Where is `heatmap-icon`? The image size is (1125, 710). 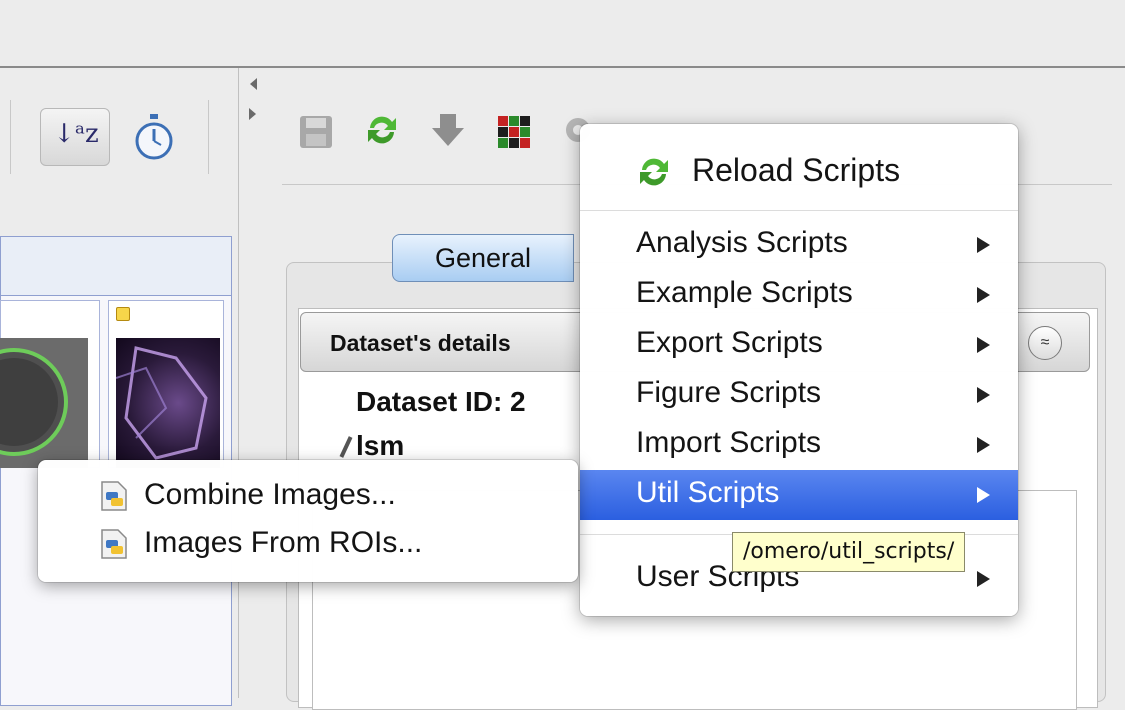 heatmap-icon is located at coordinates (514, 132).